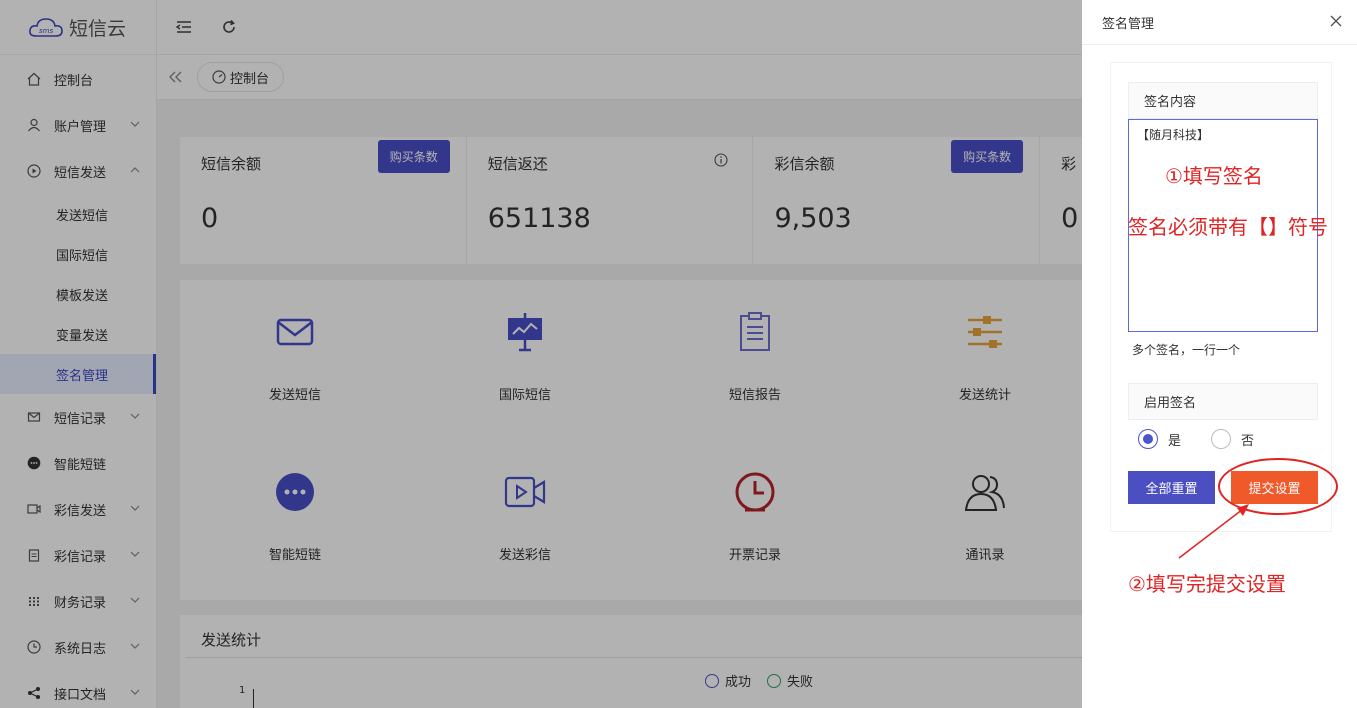 This screenshot has height=708, width=1357. What do you see at coordinates (1336, 21) in the screenshot?
I see `close-icon` at bounding box center [1336, 21].